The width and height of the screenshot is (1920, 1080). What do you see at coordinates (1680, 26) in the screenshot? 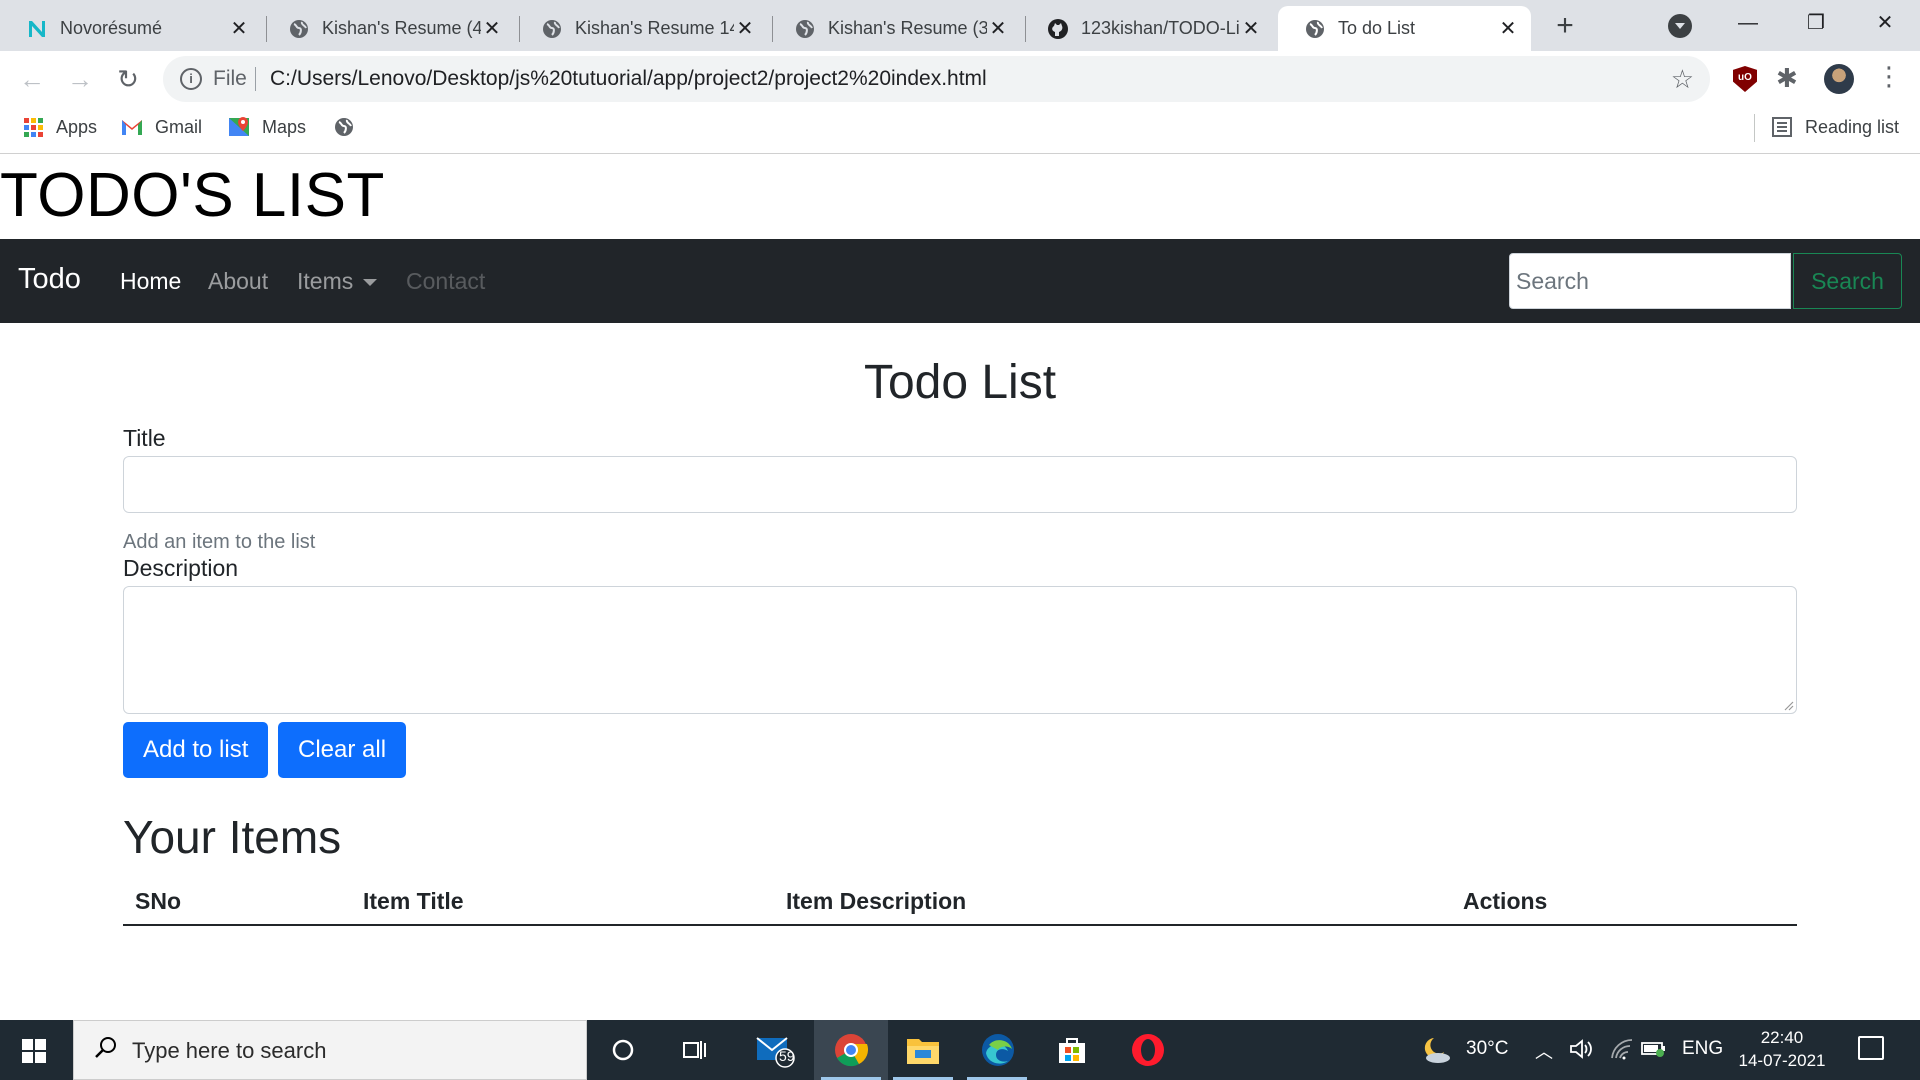
I see `tab-search-icon` at bounding box center [1680, 26].